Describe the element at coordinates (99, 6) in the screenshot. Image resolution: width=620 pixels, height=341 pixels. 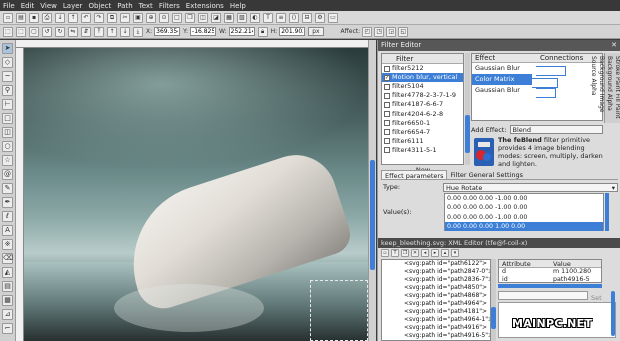
I see `menu-object: Object` at that location.